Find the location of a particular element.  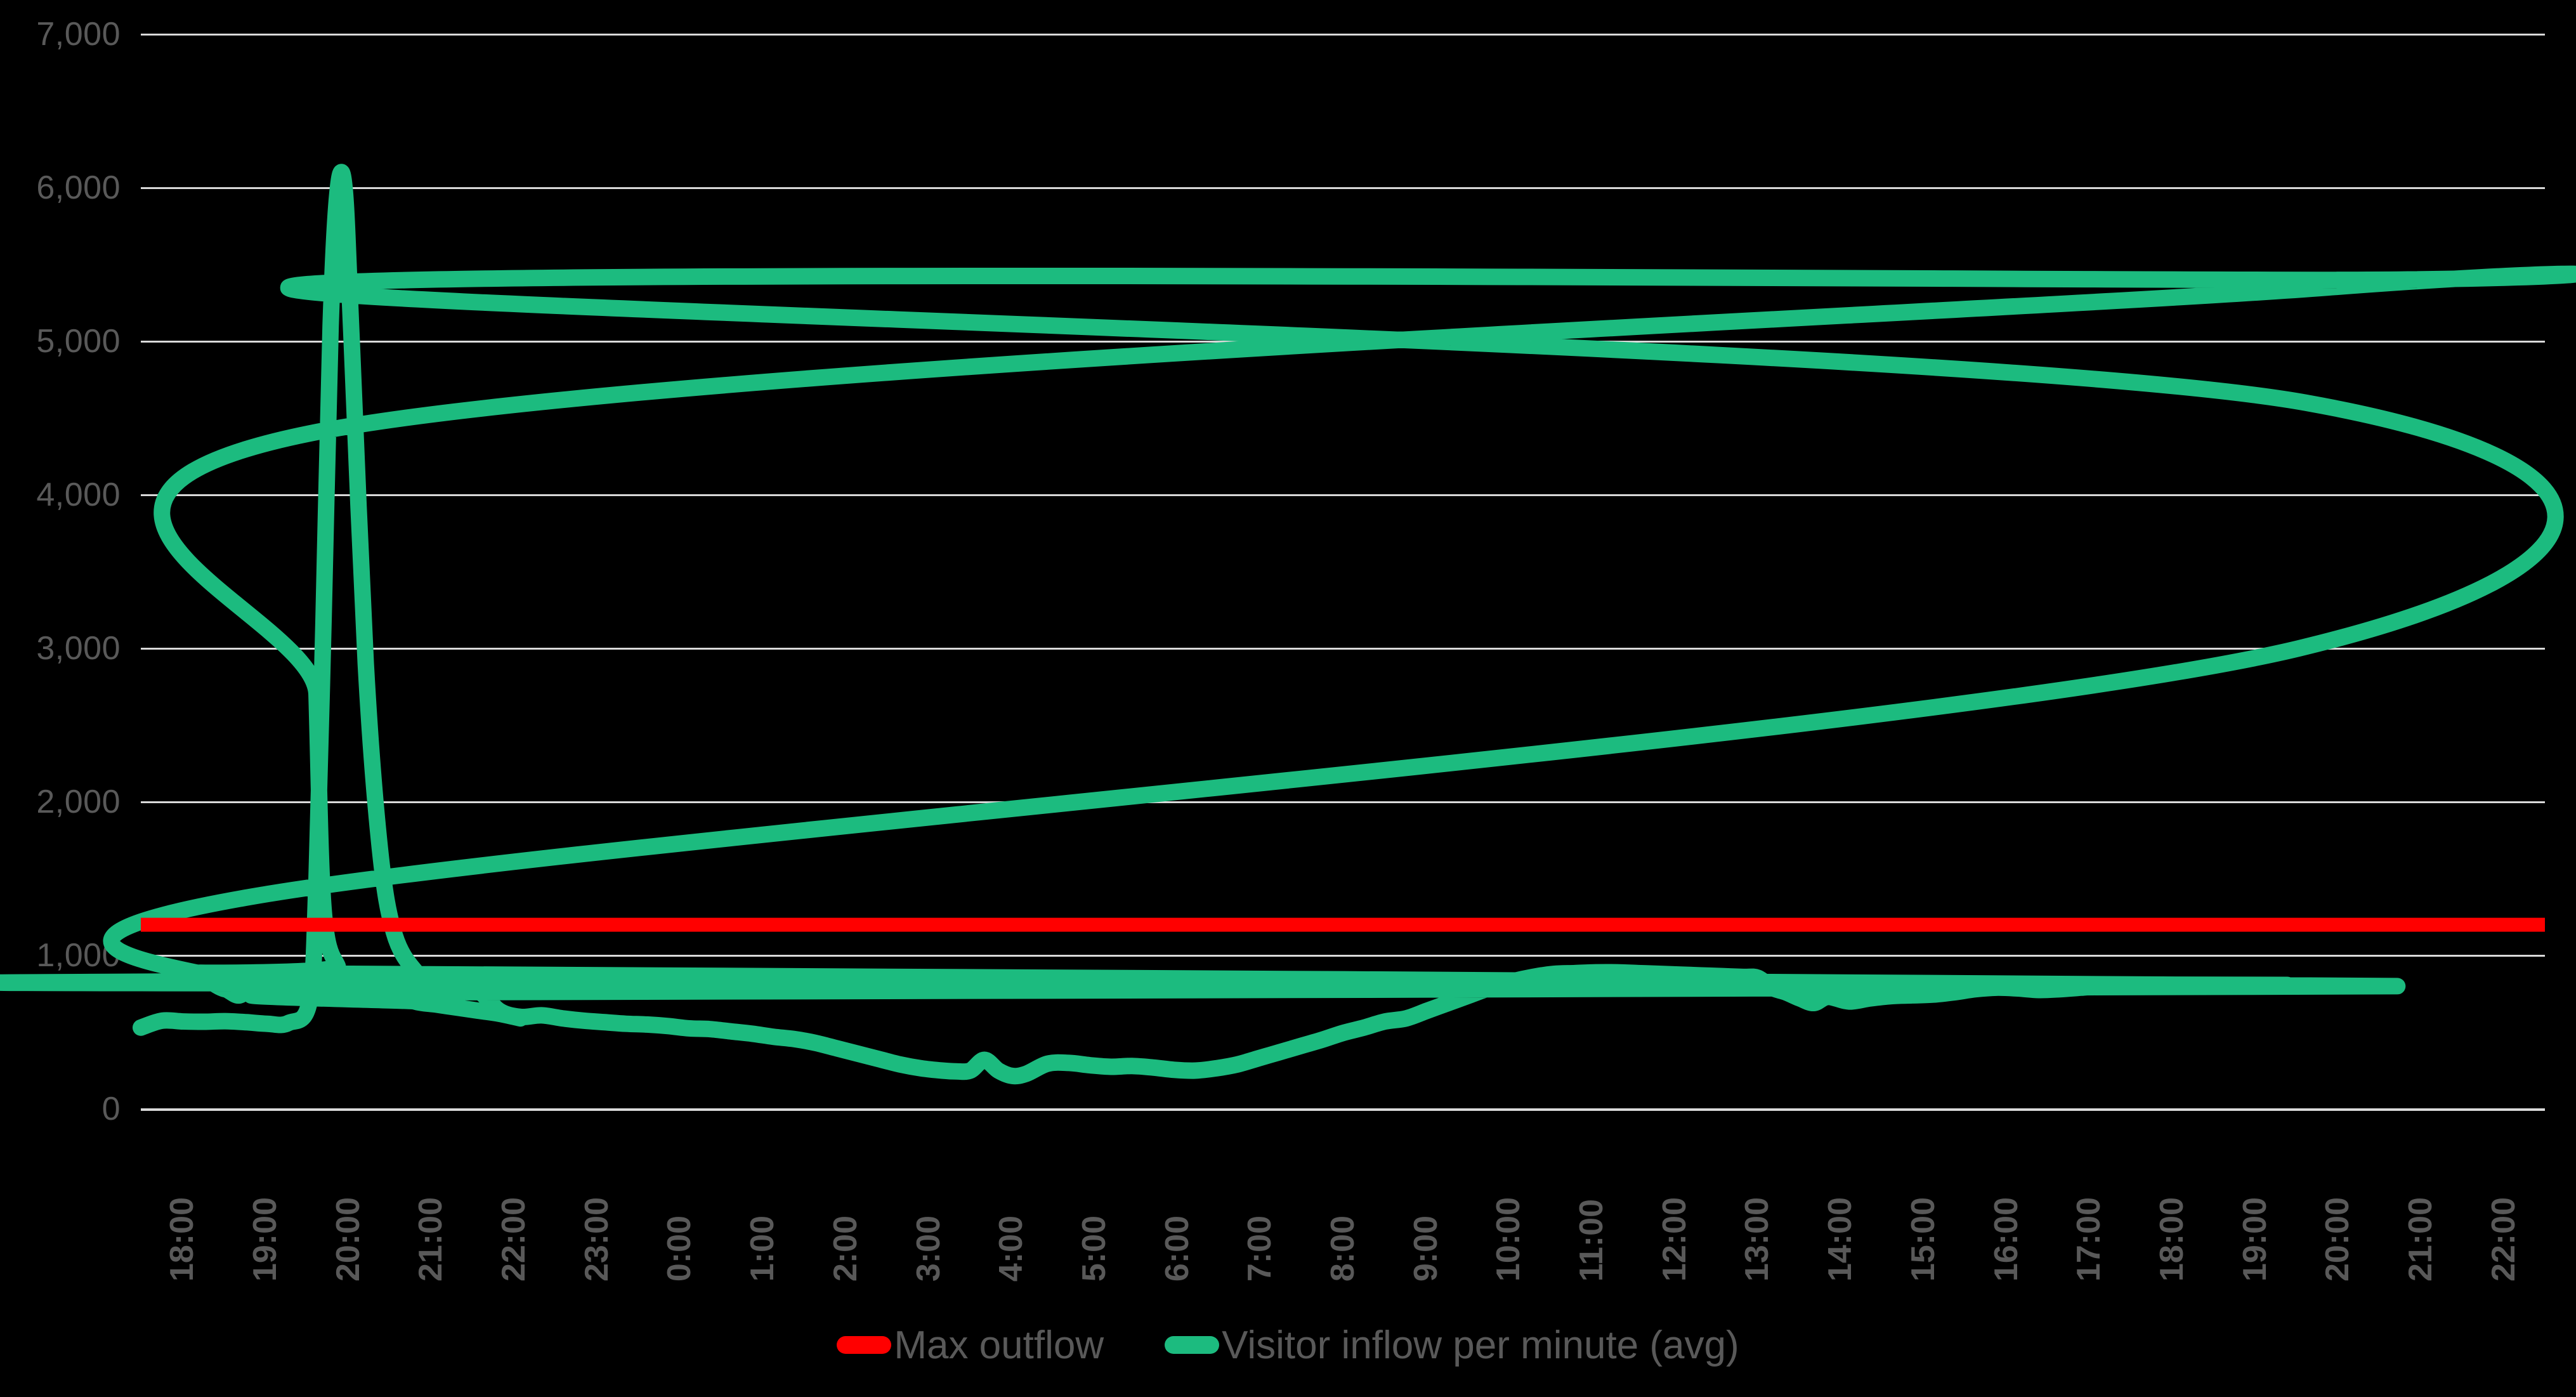

x-tick: 0:00 is located at coordinates (679, 1202).